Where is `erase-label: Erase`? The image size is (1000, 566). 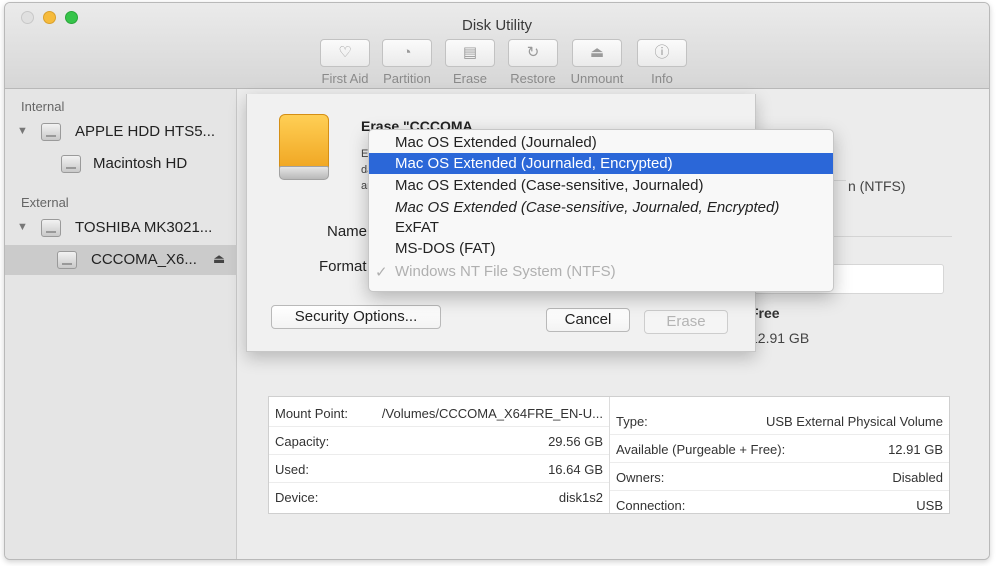 erase-label: Erase is located at coordinates (470, 78).